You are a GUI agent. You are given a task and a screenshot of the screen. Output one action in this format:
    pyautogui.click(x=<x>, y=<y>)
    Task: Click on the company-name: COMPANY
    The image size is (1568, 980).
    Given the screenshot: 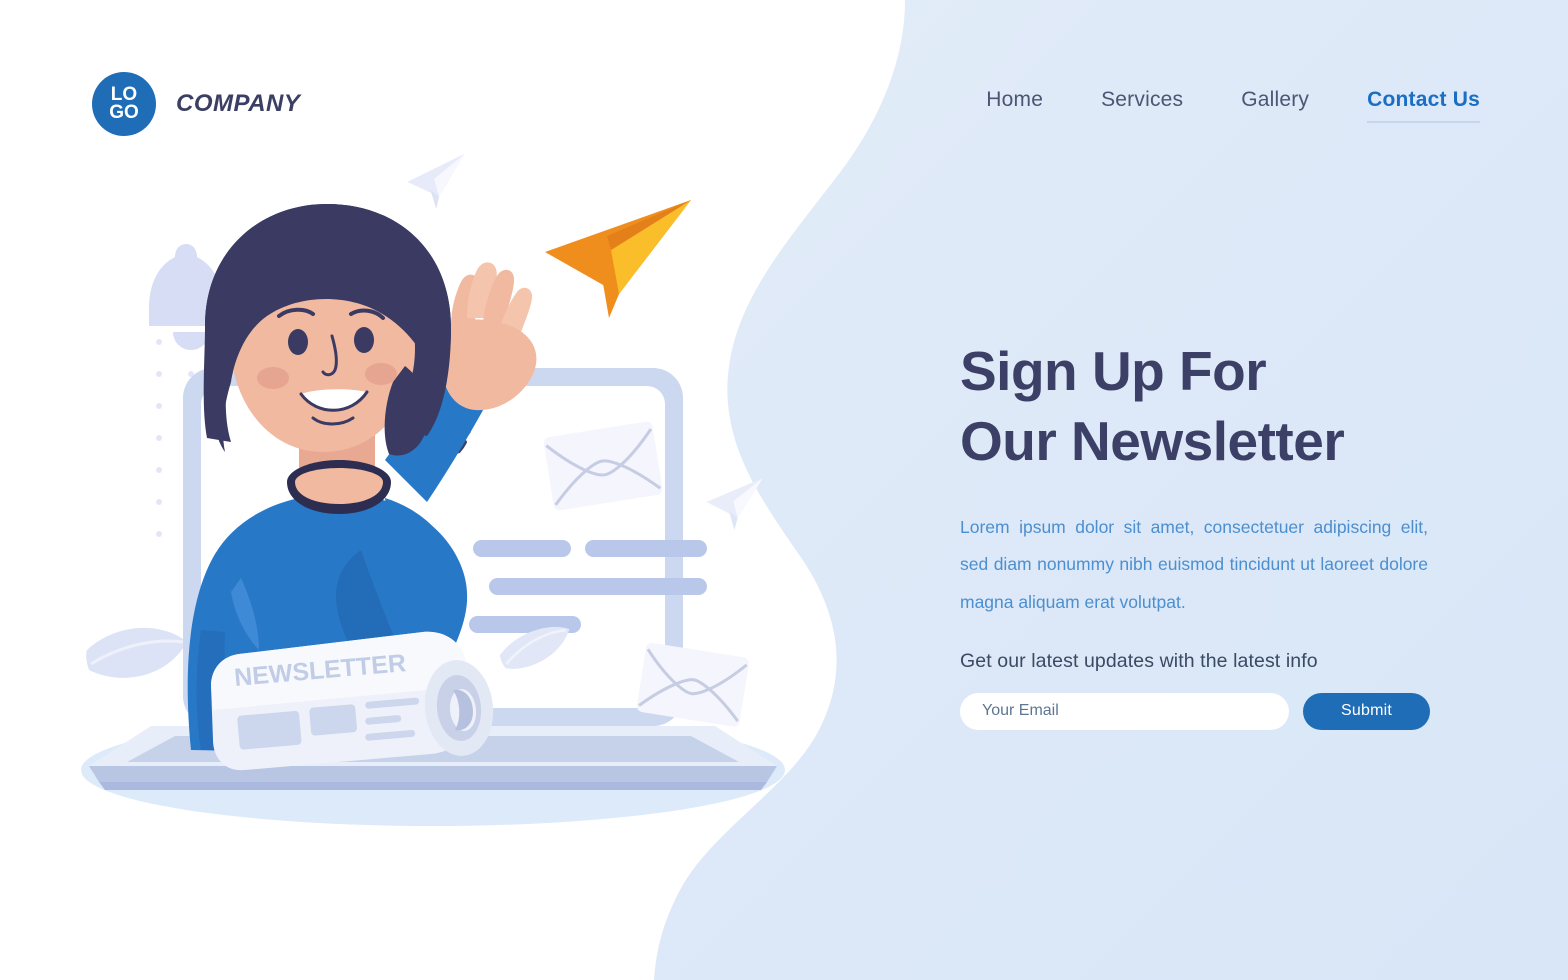 What is the action you would take?
    pyautogui.click(x=238, y=103)
    